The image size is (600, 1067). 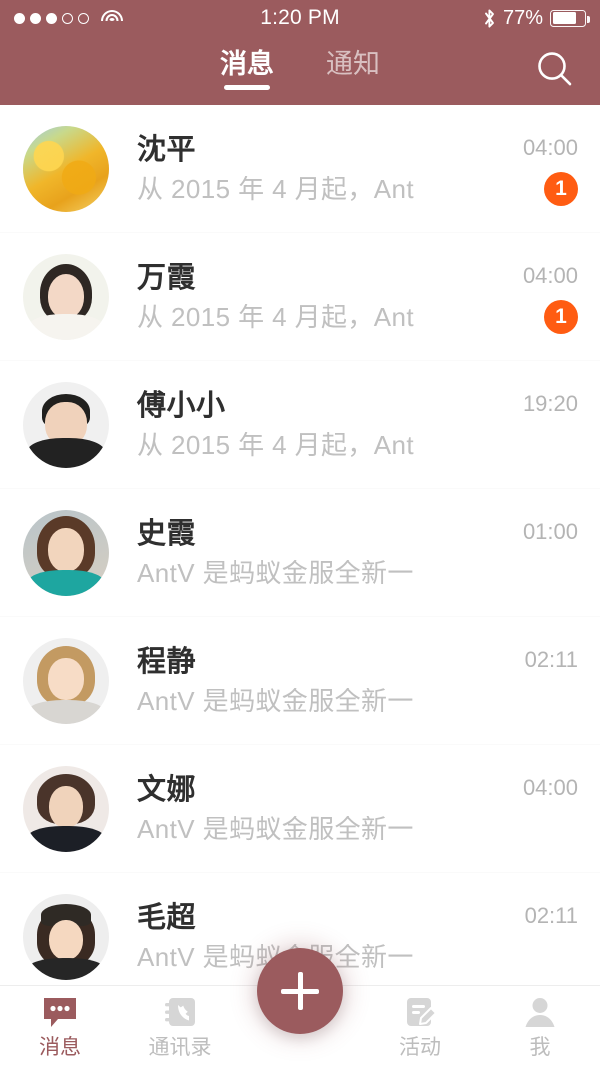 I want to click on row-text: 沈平 从 2015 年 4 月起，Ant, so click(x=309, y=168).